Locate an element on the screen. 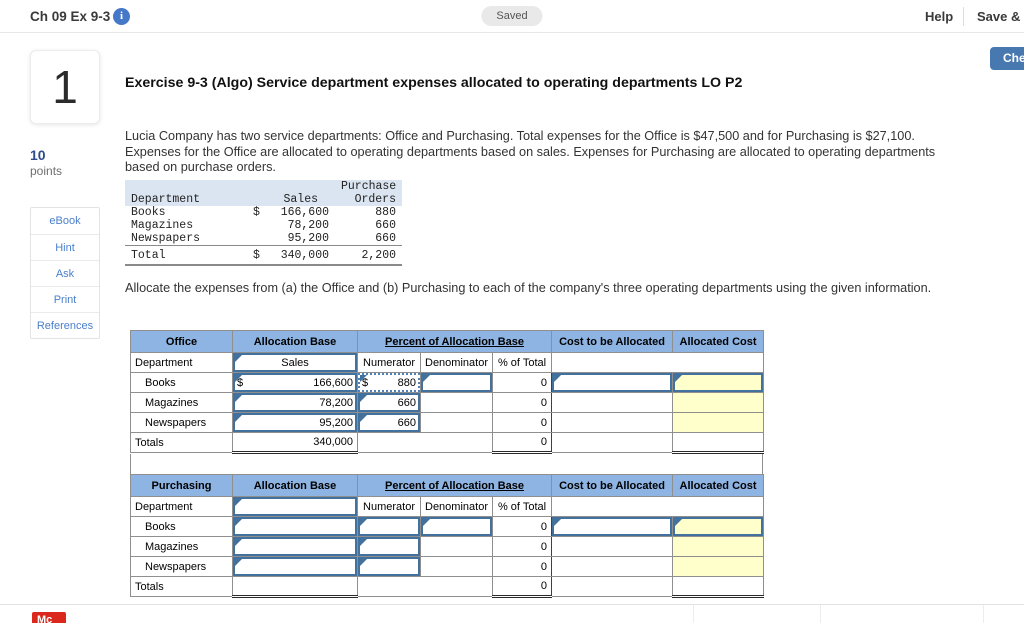 This screenshot has width=1024, height=623. help-button: Help is located at coordinates (939, 16).